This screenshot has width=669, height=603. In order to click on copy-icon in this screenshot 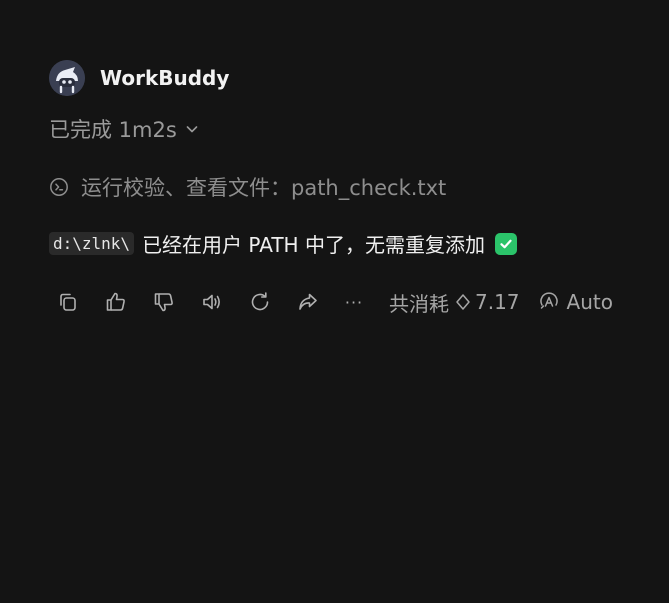, I will do `click(68, 302)`.